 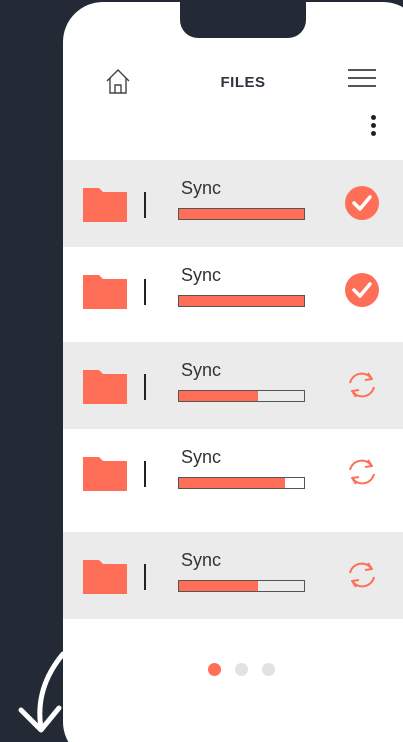 I want to click on home-button, so click(x=118, y=81).